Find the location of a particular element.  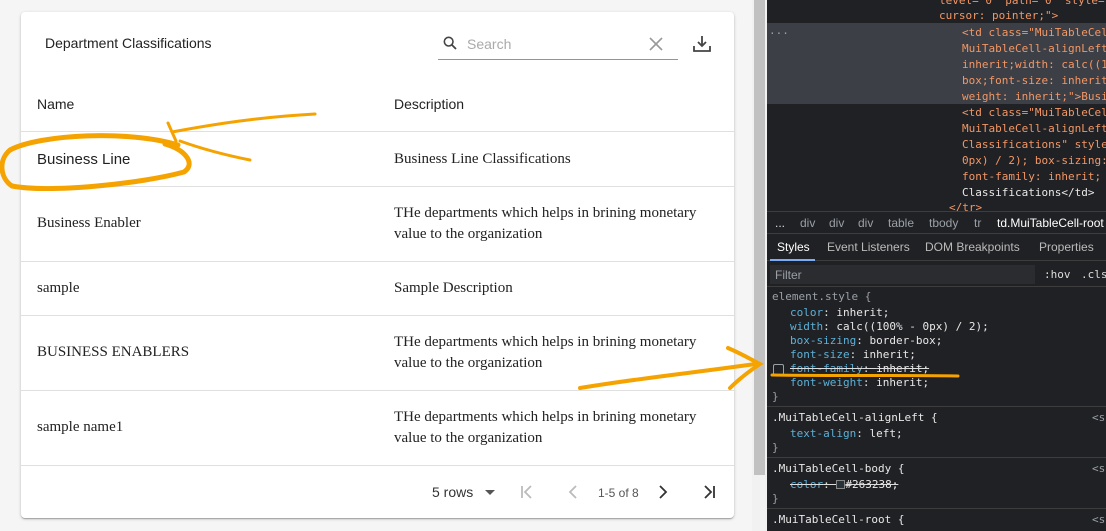

cell-name: Business Line is located at coordinates (84, 159).